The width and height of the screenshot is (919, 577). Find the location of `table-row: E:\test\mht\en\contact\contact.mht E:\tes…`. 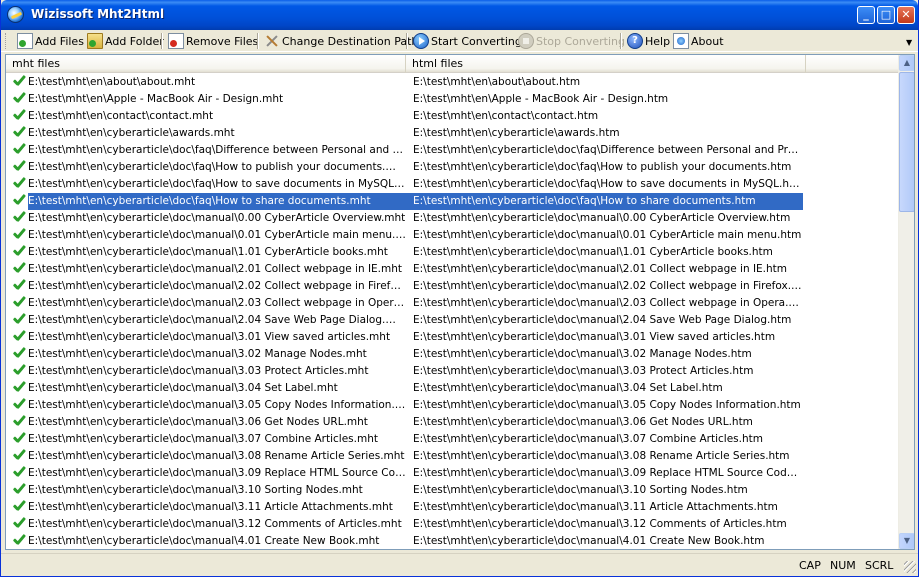

table-row: E:\test\mht\en\contact\contact.mht E:\tes… is located at coordinates (452, 116).